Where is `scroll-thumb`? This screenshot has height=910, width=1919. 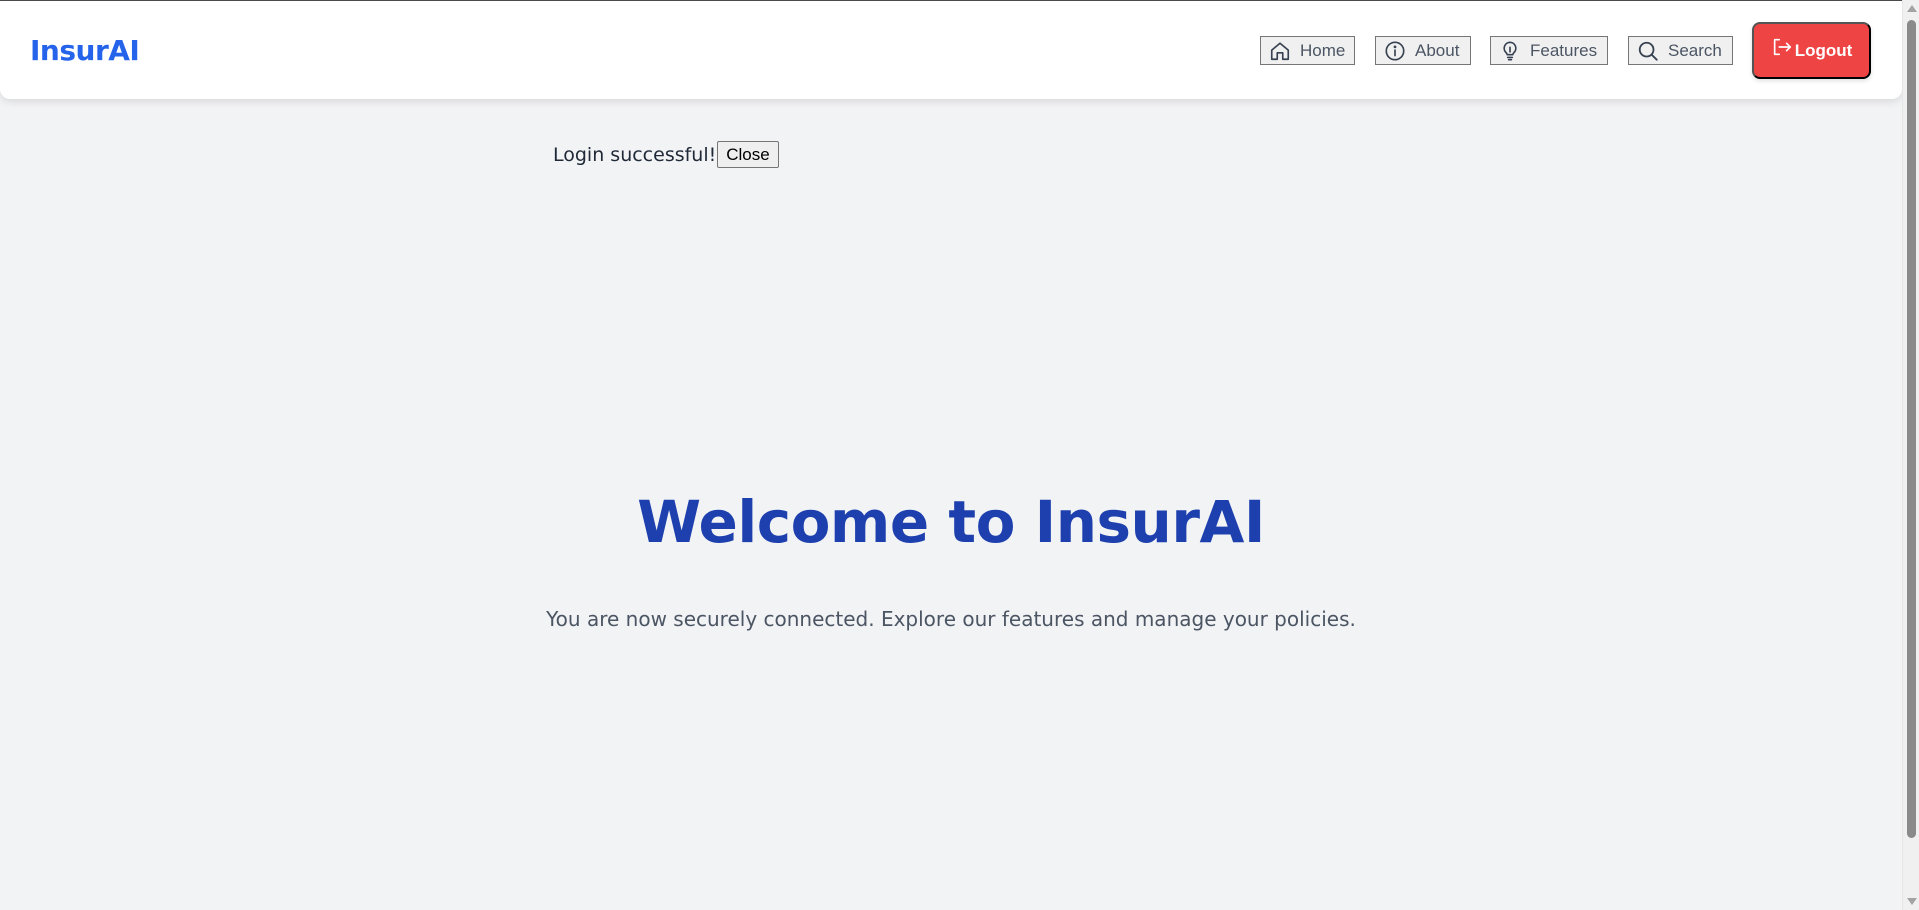 scroll-thumb is located at coordinates (1911, 429).